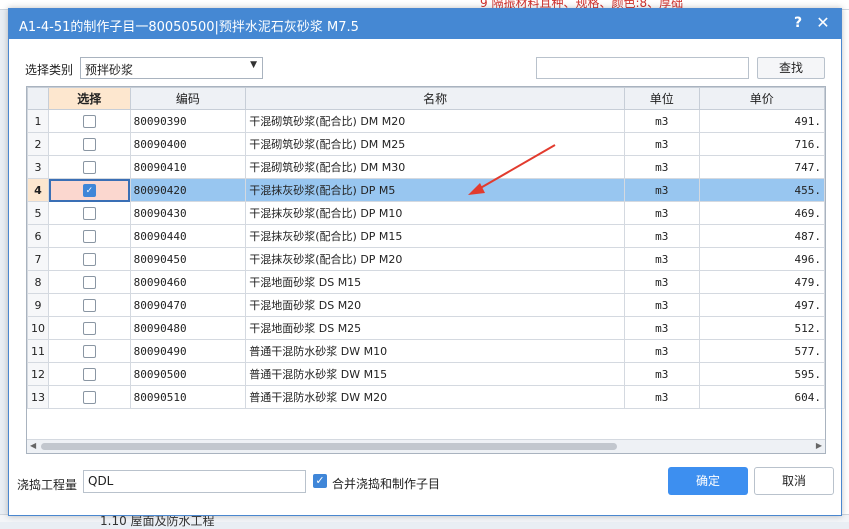 This screenshot has height=529, width=849. What do you see at coordinates (435, 397) in the screenshot?
I see `name-cell: 普通干混防水砂浆 DW M20` at bounding box center [435, 397].